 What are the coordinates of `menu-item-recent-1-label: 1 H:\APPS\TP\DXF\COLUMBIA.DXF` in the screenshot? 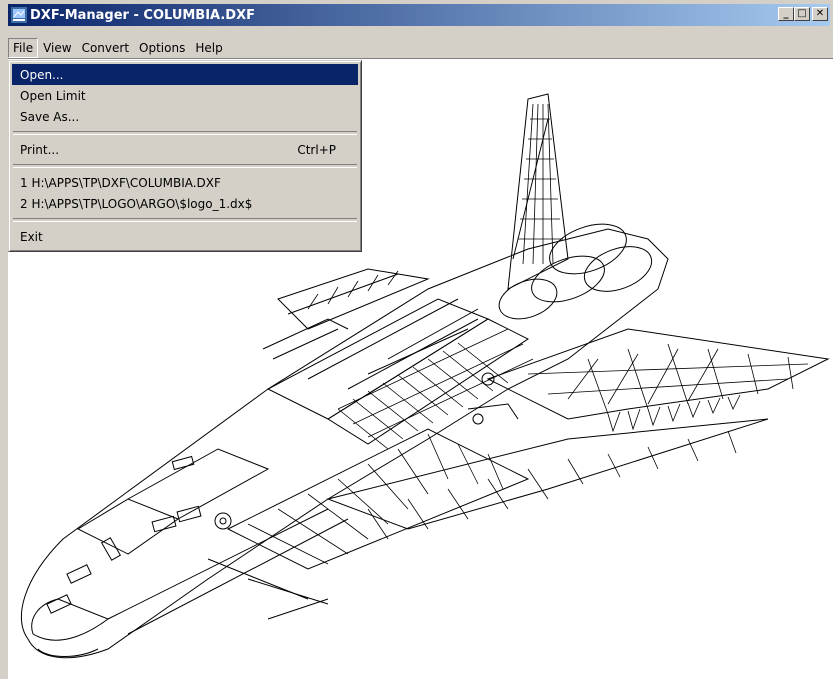 It's located at (120, 182).